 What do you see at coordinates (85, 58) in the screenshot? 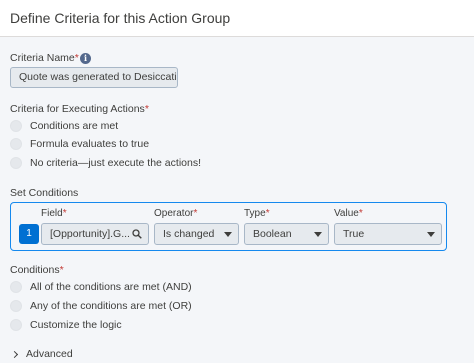
I see `info-icon: i` at bounding box center [85, 58].